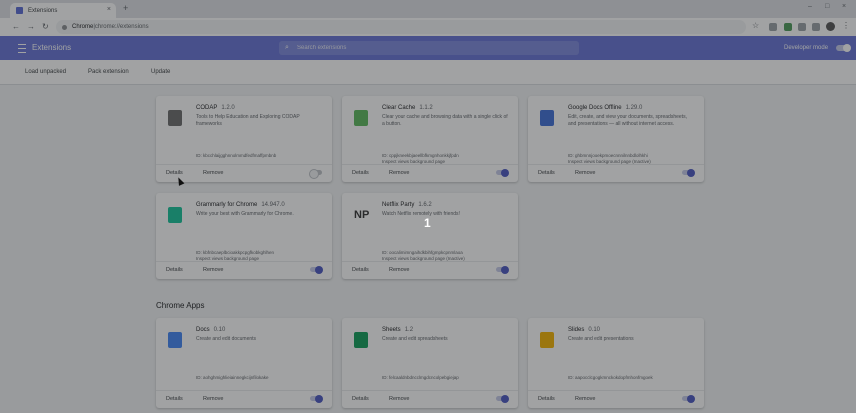  I want to click on item-version: 1.6.2, so click(425, 205).